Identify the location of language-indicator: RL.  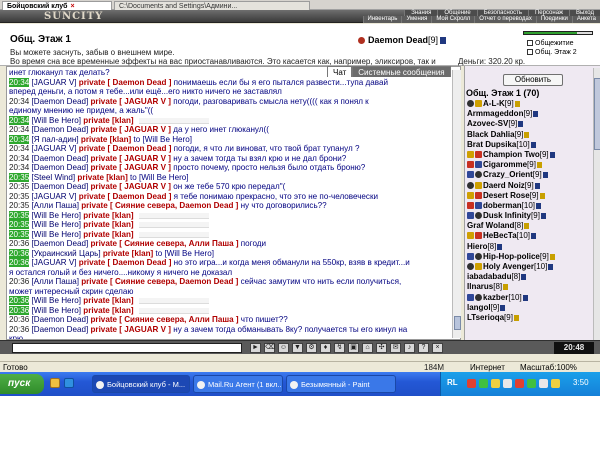
(452, 382).